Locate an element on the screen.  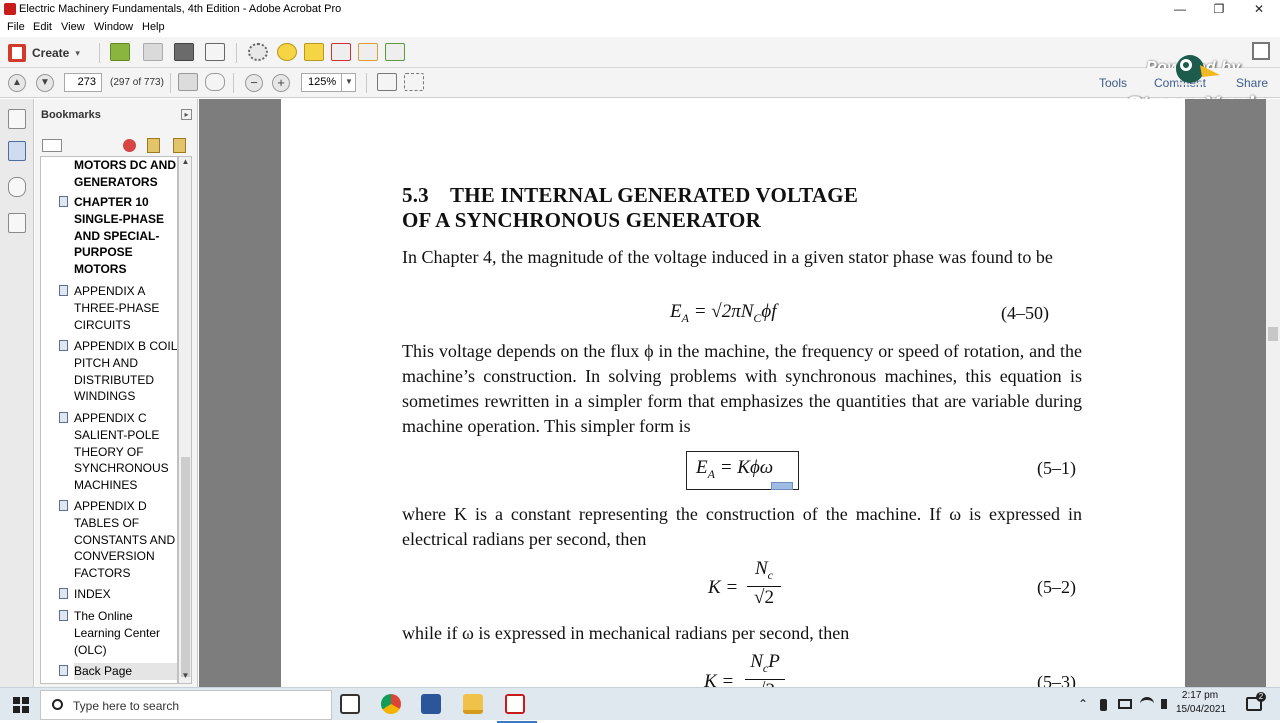
expand-bookmark-icon is located at coordinates (179, 145).